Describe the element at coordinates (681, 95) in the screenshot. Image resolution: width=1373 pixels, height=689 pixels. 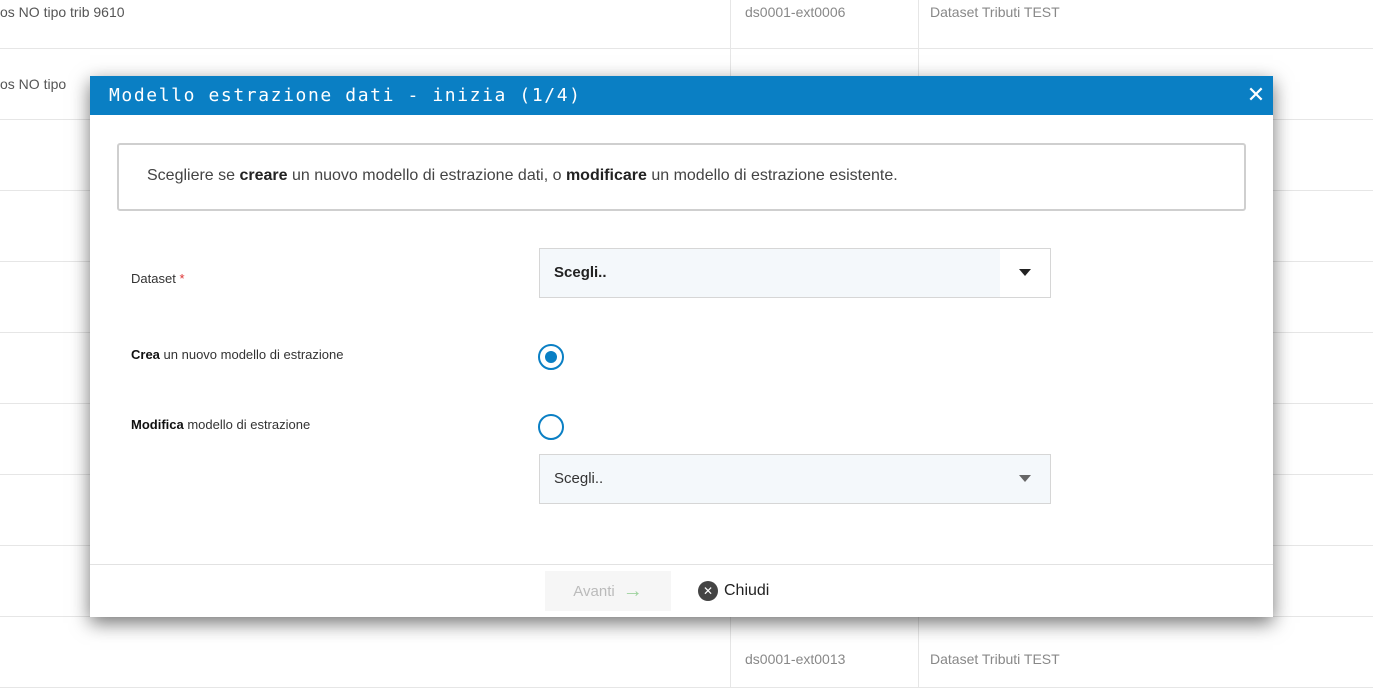
I see `dialog-header: Modello estrazione dati - inizia (1/4) ✕` at that location.